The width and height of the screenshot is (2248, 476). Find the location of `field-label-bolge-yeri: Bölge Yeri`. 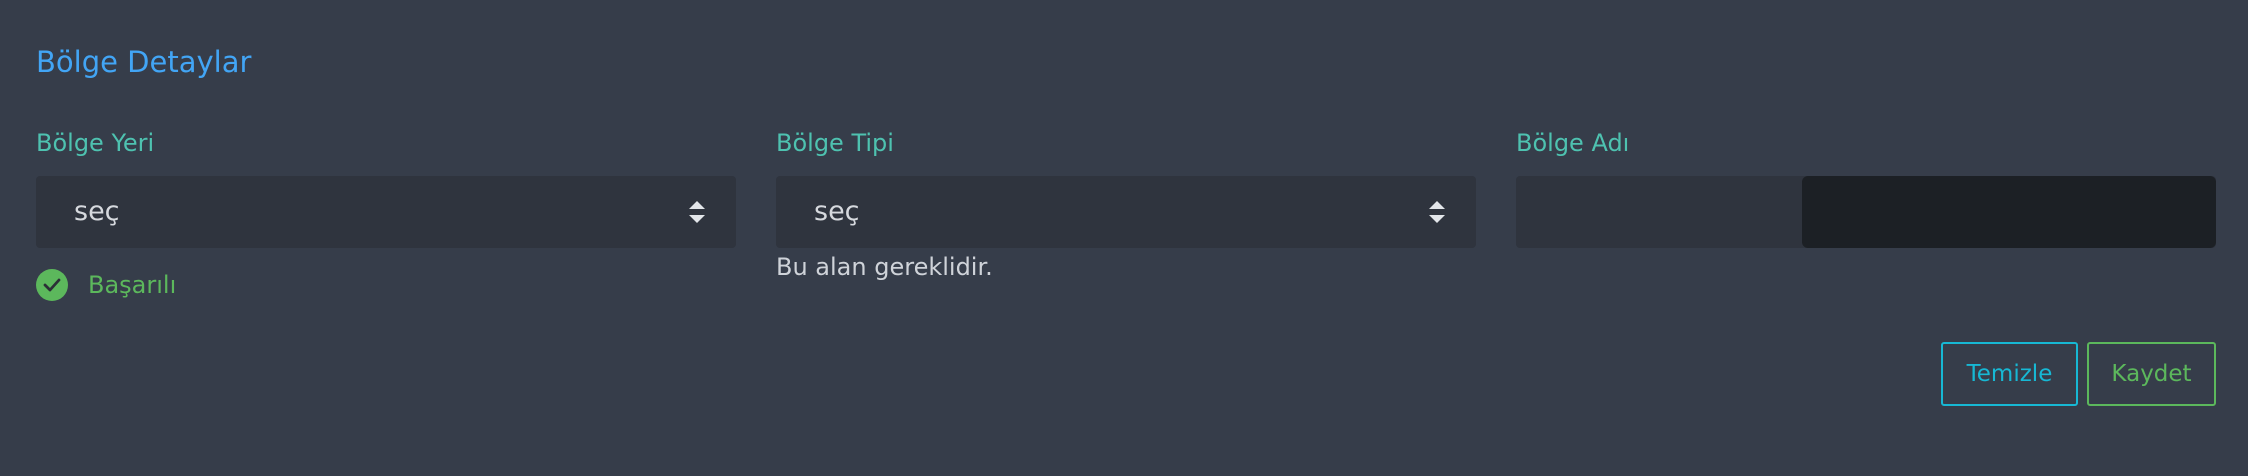

field-label-bolge-yeri: Bölge Yeri is located at coordinates (95, 143).